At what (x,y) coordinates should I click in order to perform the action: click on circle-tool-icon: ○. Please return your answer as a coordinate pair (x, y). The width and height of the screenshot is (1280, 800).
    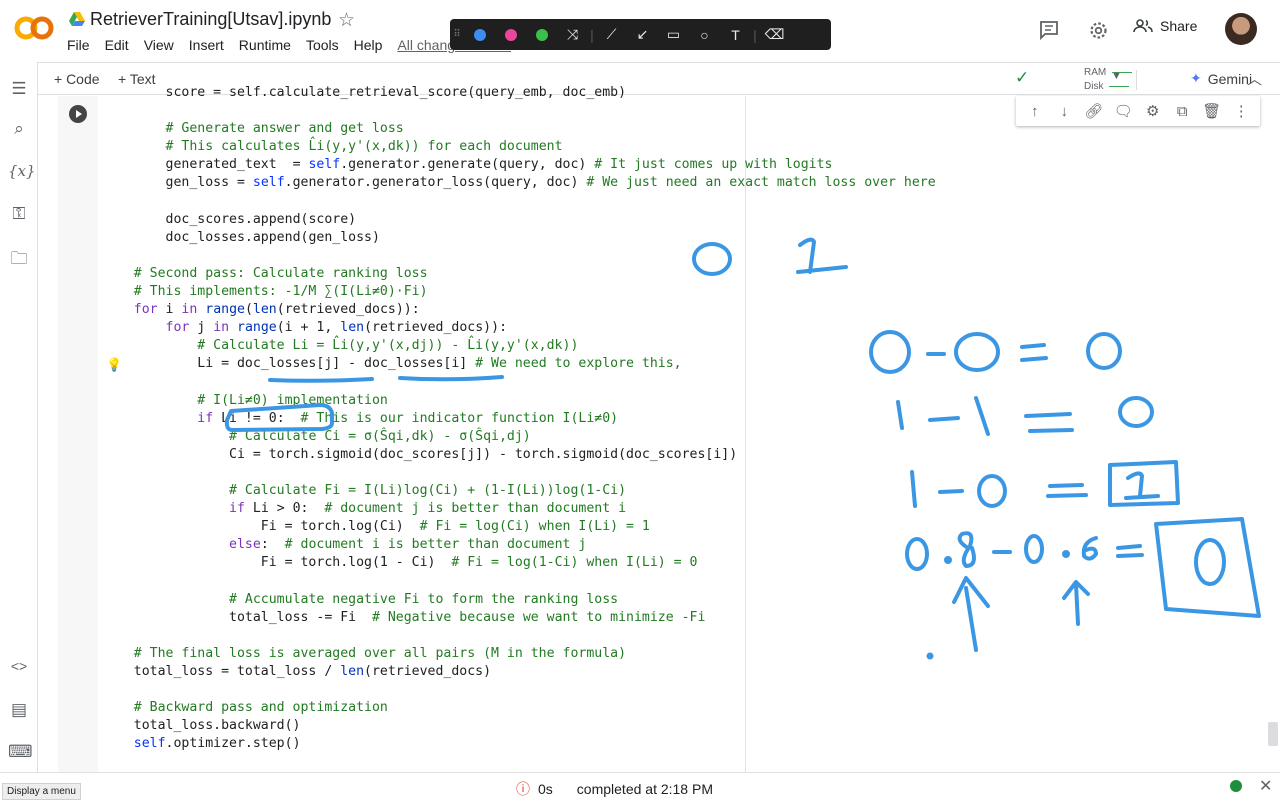
    Looking at the image, I should click on (704, 34).